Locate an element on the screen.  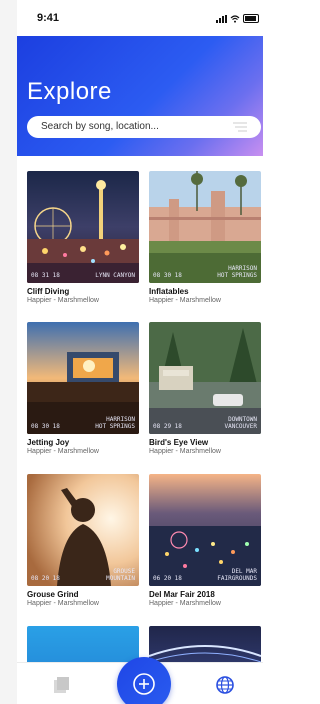
photo-date-stamp: 08 20 18 is located at coordinates (45, 578).